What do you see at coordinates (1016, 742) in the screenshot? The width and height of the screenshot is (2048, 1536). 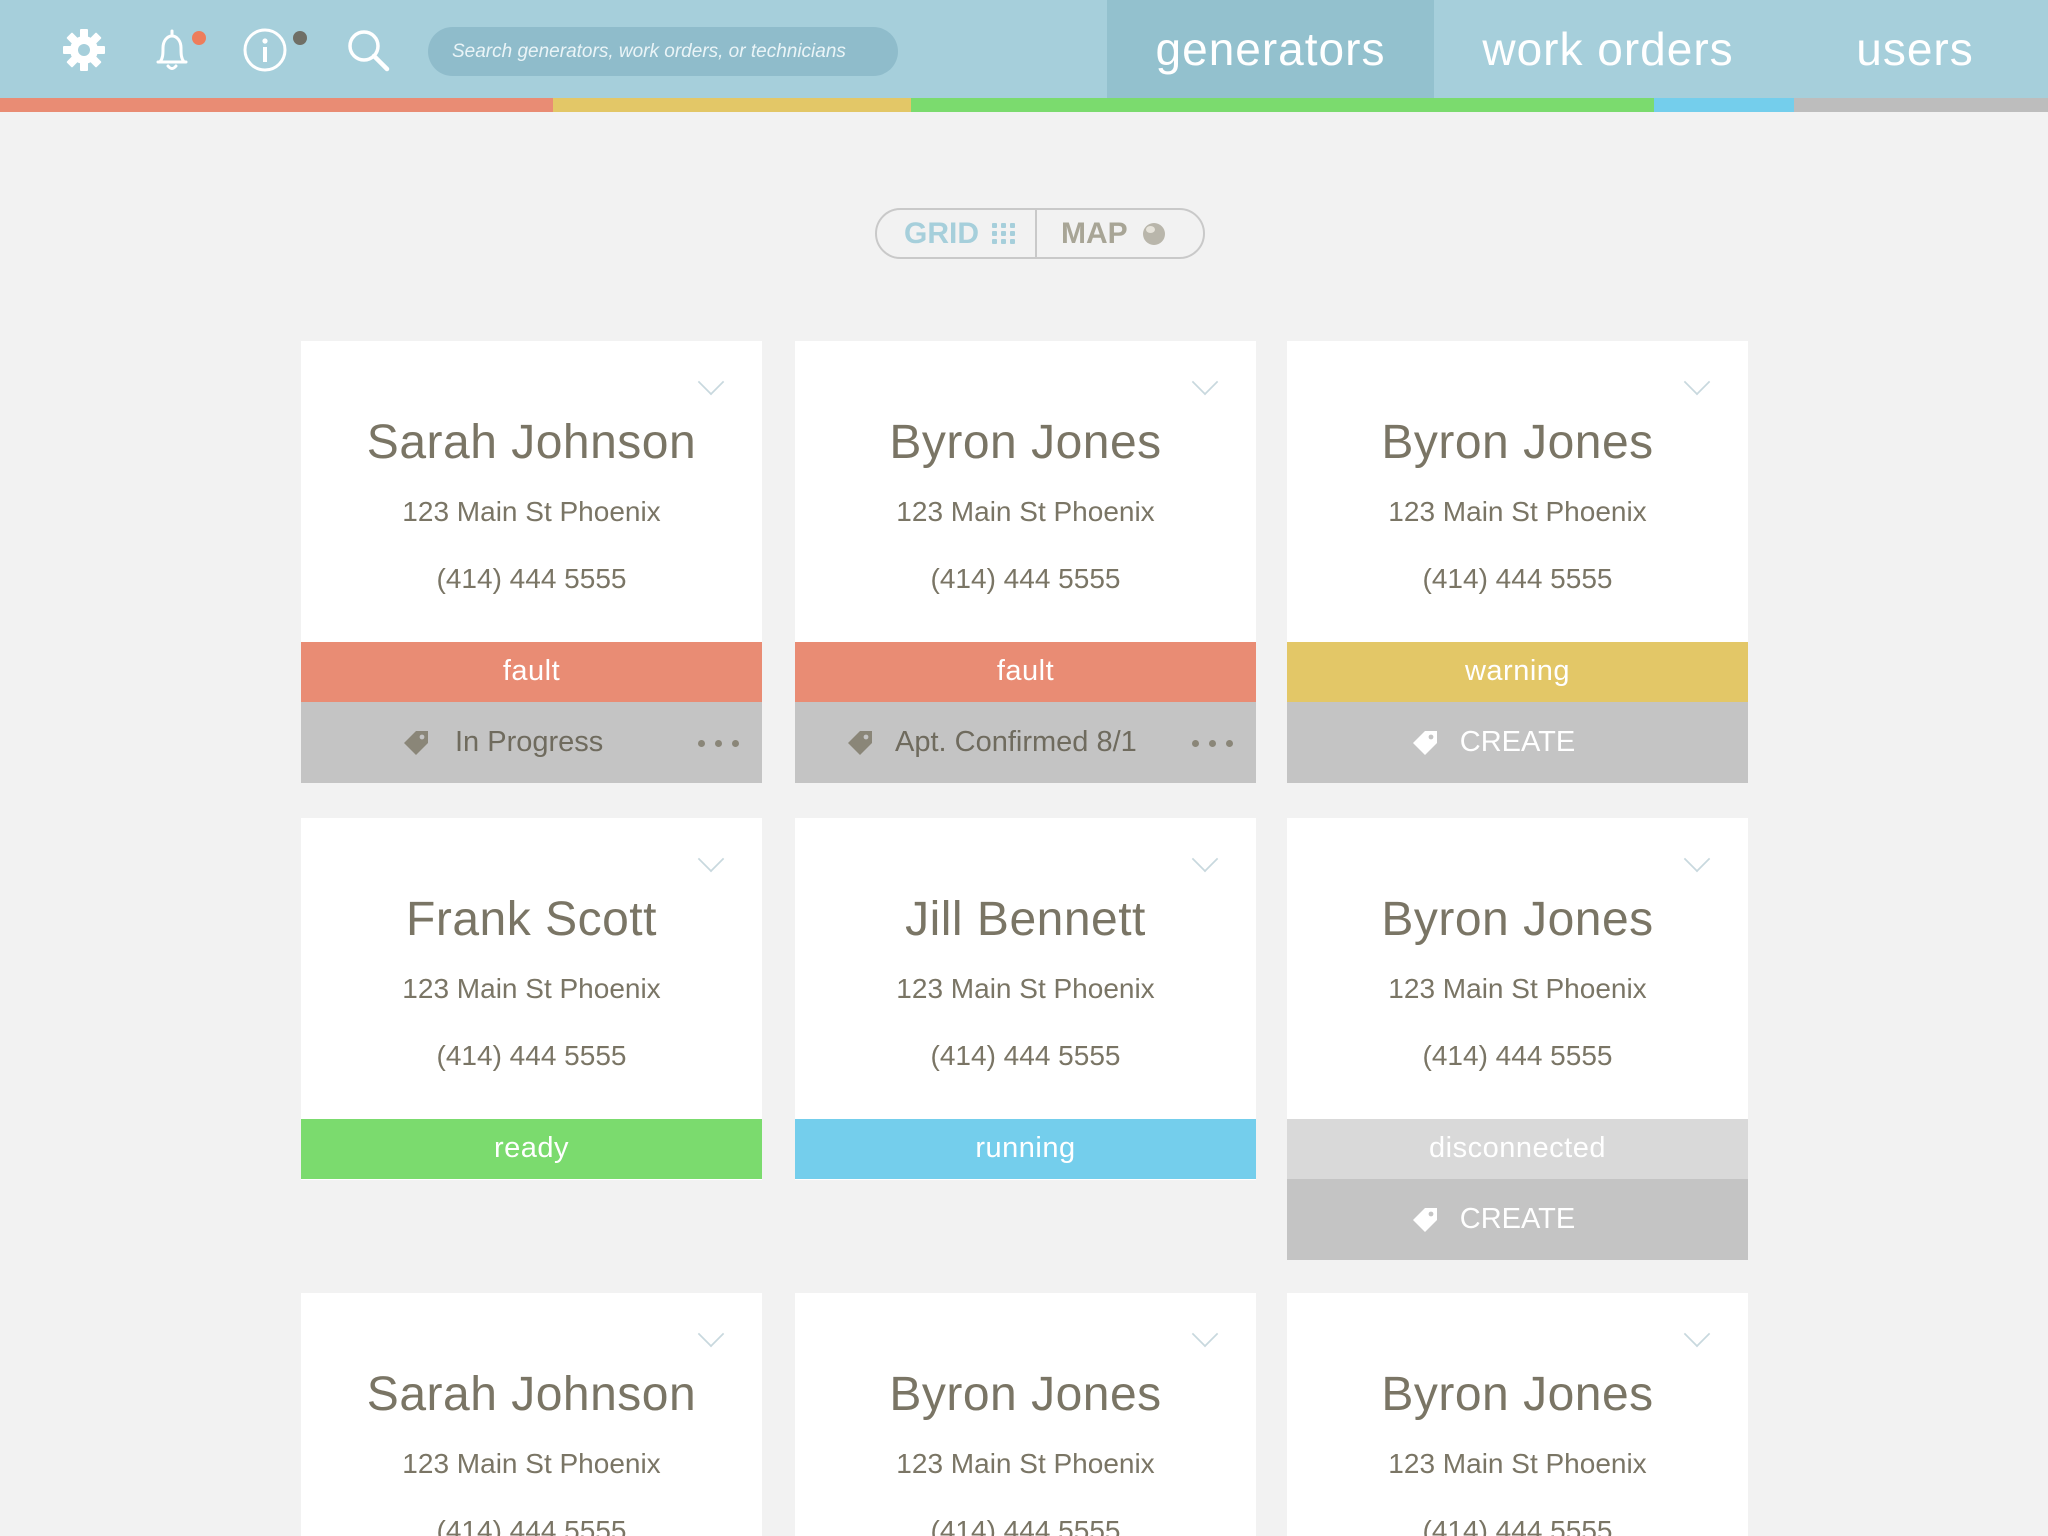 I see `work-order-label: Apt. Confirmed 8/1` at bounding box center [1016, 742].